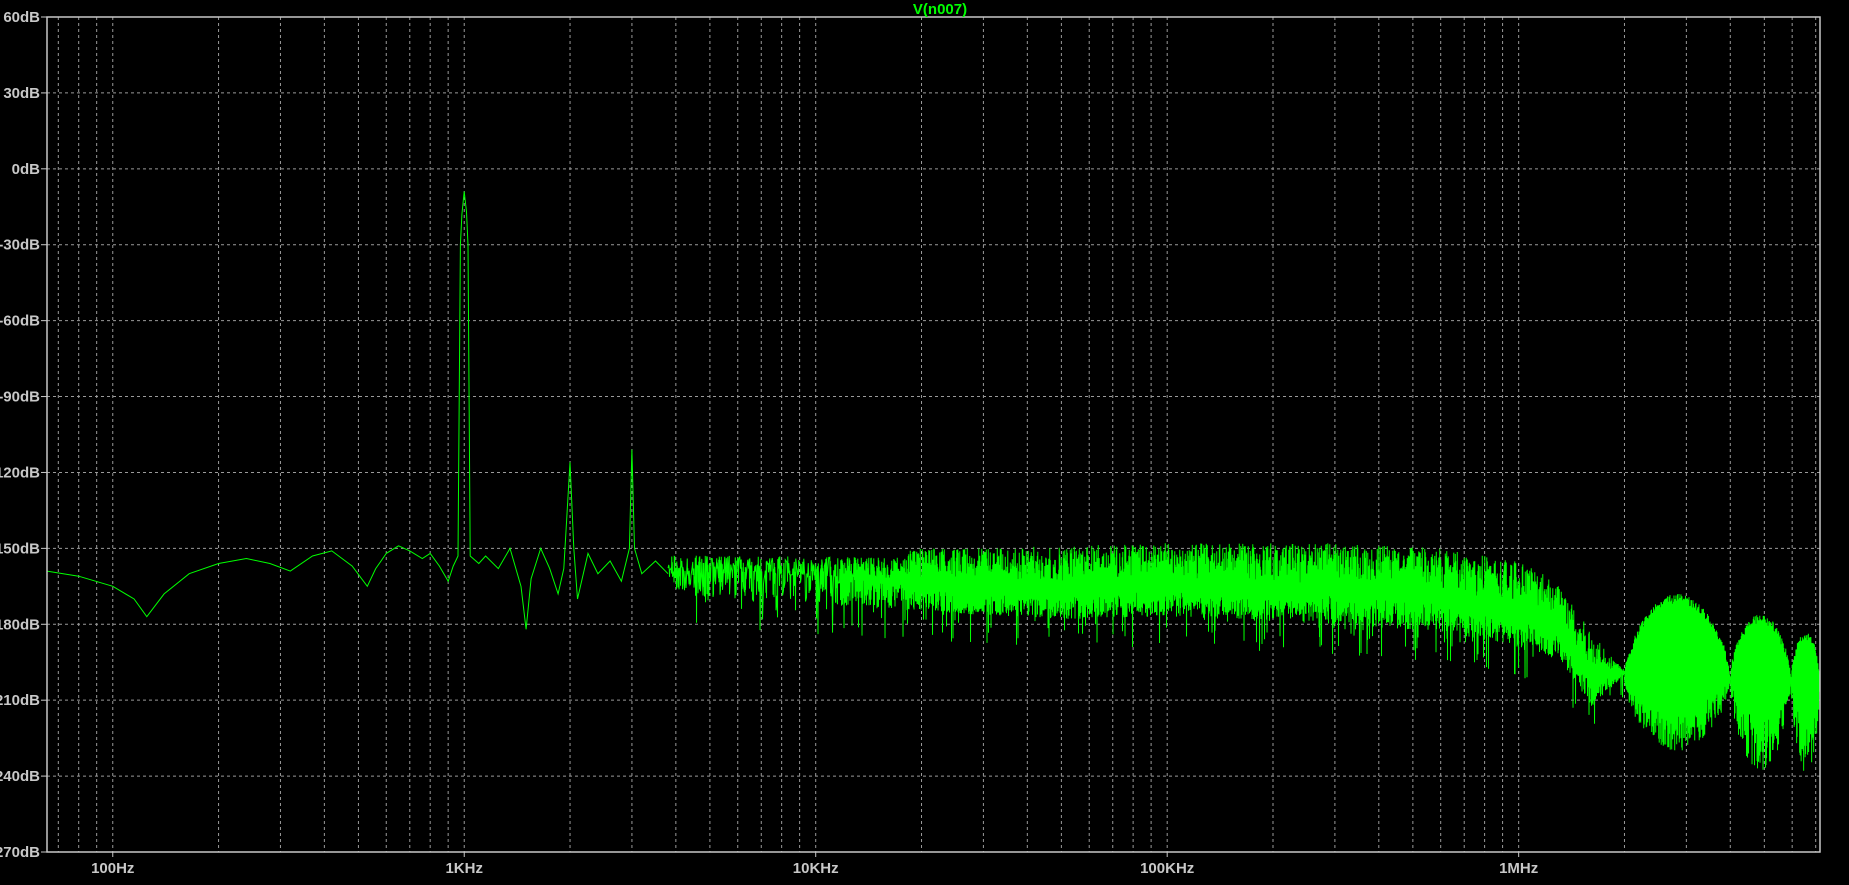 Image resolution: width=1849 pixels, height=885 pixels. Describe the element at coordinates (940, 9) in the screenshot. I see `chart-title: V(n007)` at that location.